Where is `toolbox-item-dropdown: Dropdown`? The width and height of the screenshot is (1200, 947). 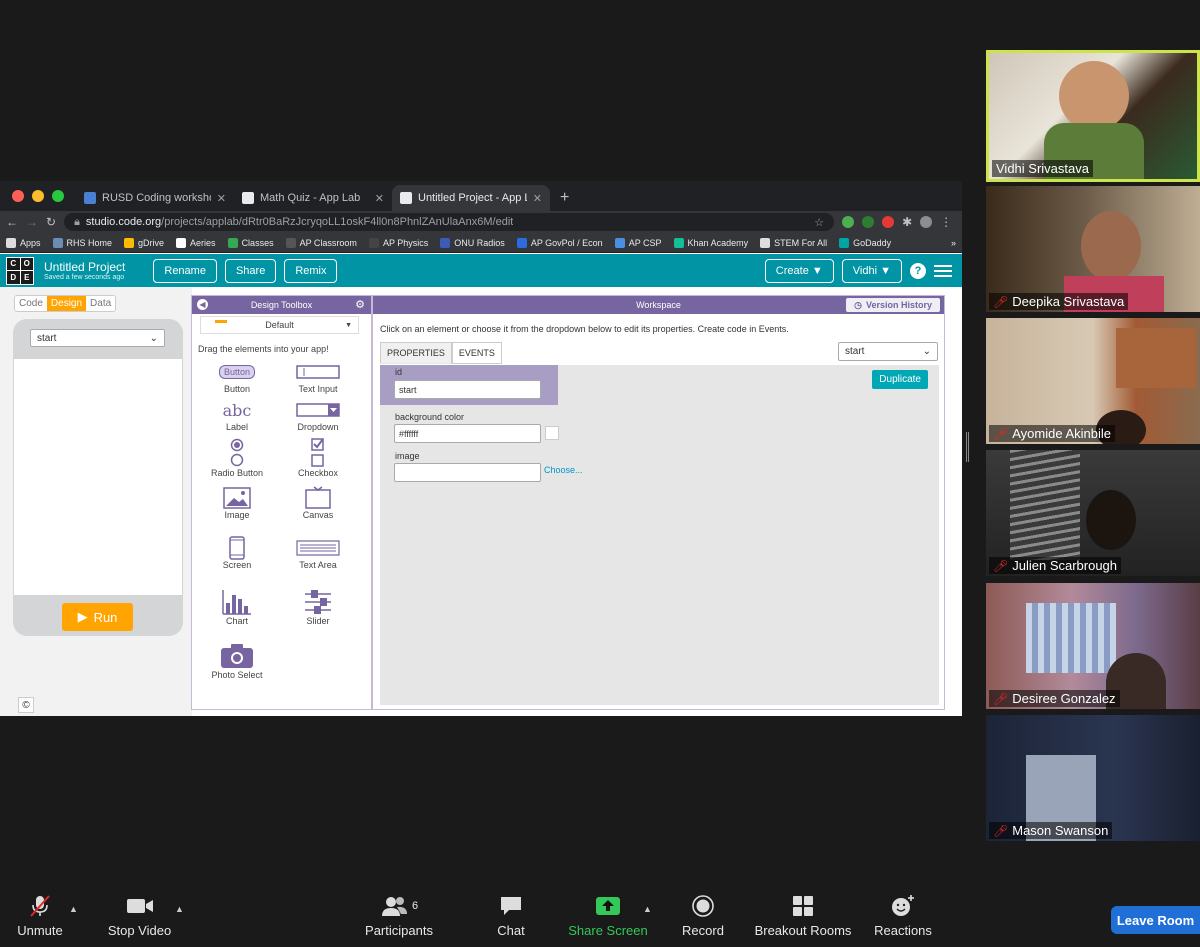
toolbox-item-dropdown: Dropdown is located at coordinates (318, 415).